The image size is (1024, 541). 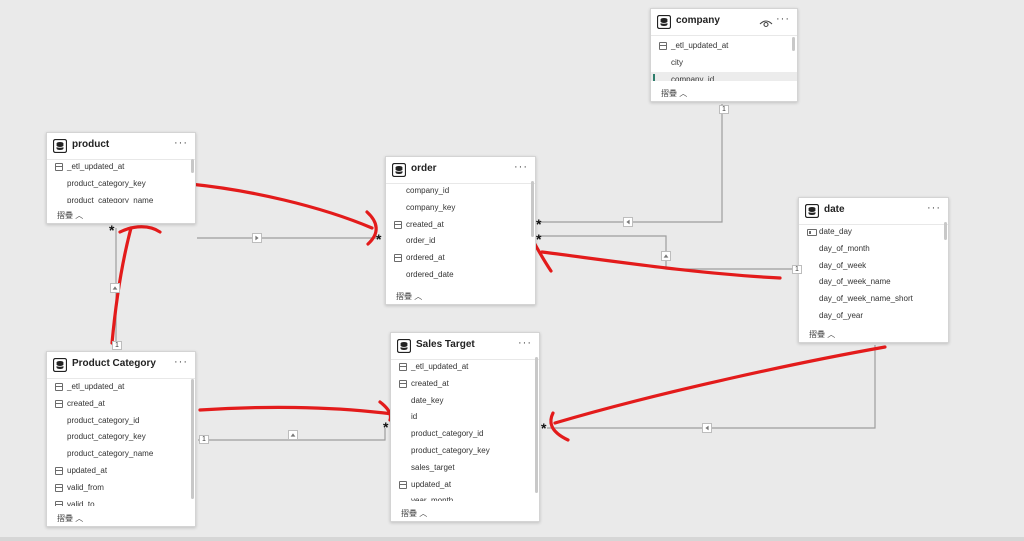 I want to click on eye-icon, so click(x=766, y=22).